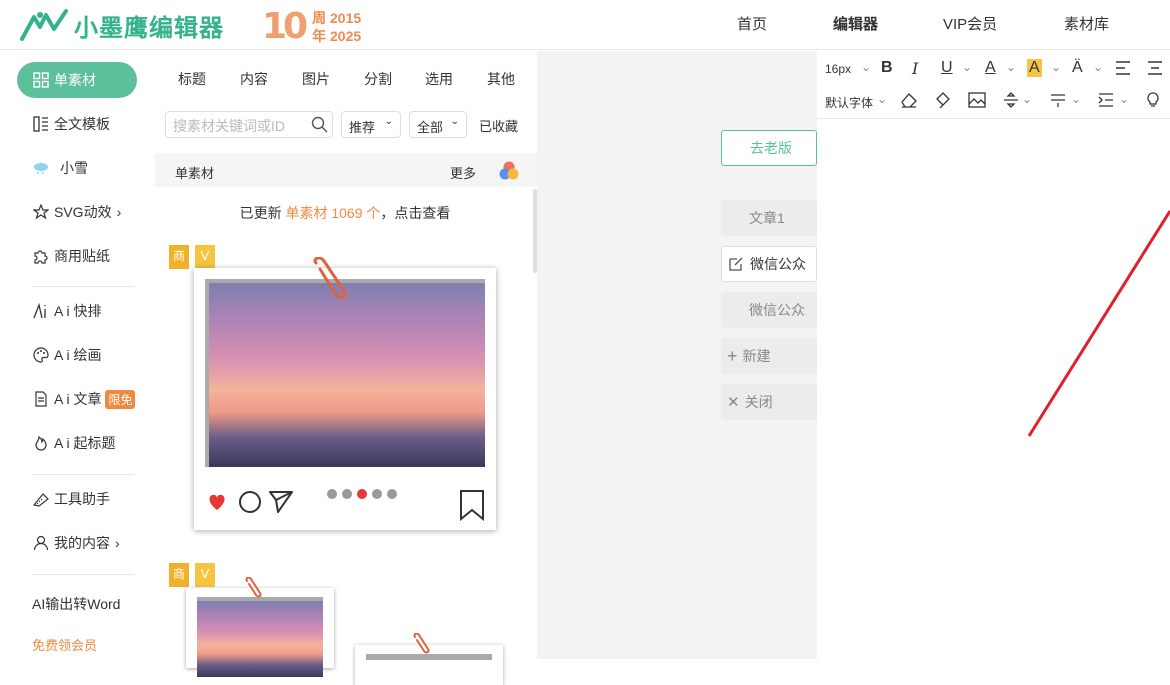 The width and height of the screenshot is (1170, 685). Describe the element at coordinates (64, 644) in the screenshot. I see `sidebar-item-free-vip: 免费领会员` at that location.